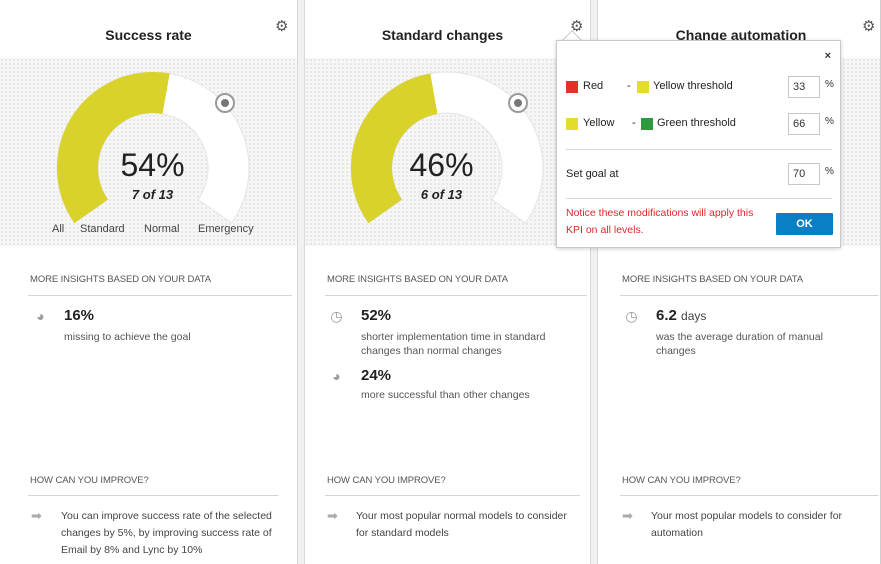  I want to click on panel-divider, so click(301, 282).